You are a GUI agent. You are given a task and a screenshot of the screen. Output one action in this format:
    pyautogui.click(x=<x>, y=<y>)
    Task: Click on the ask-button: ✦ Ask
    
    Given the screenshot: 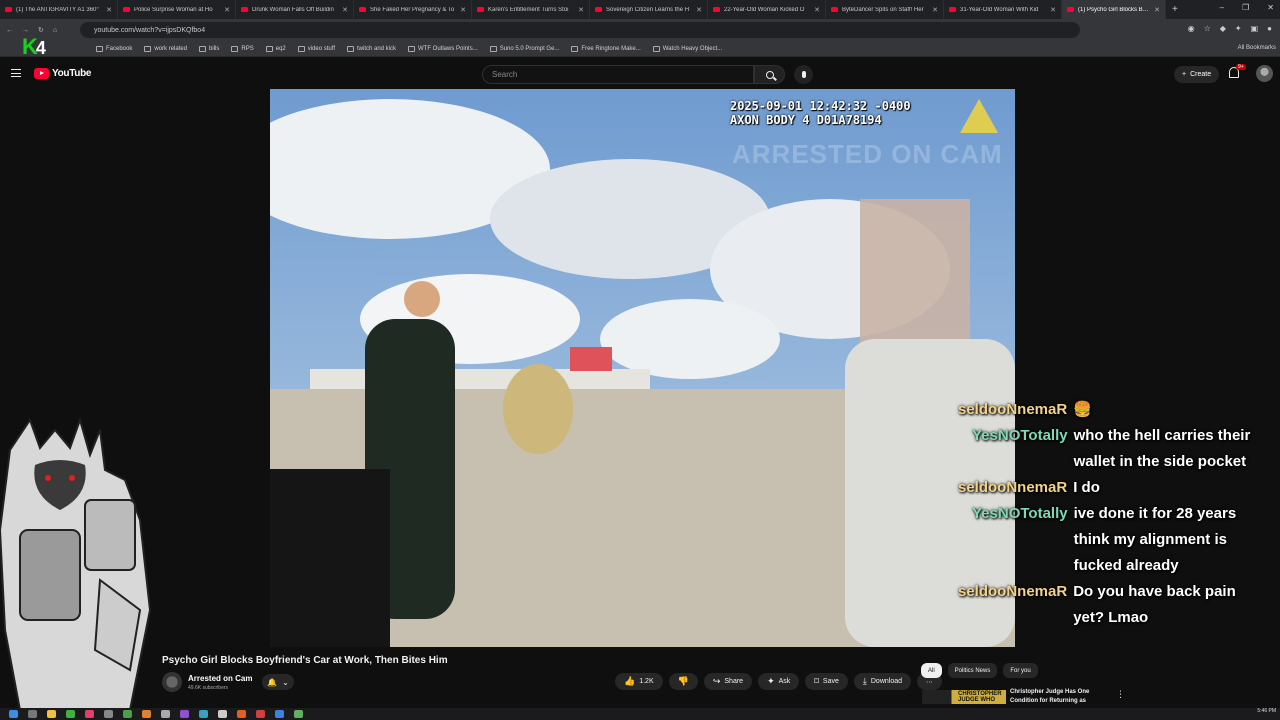 What is the action you would take?
    pyautogui.click(x=779, y=681)
    